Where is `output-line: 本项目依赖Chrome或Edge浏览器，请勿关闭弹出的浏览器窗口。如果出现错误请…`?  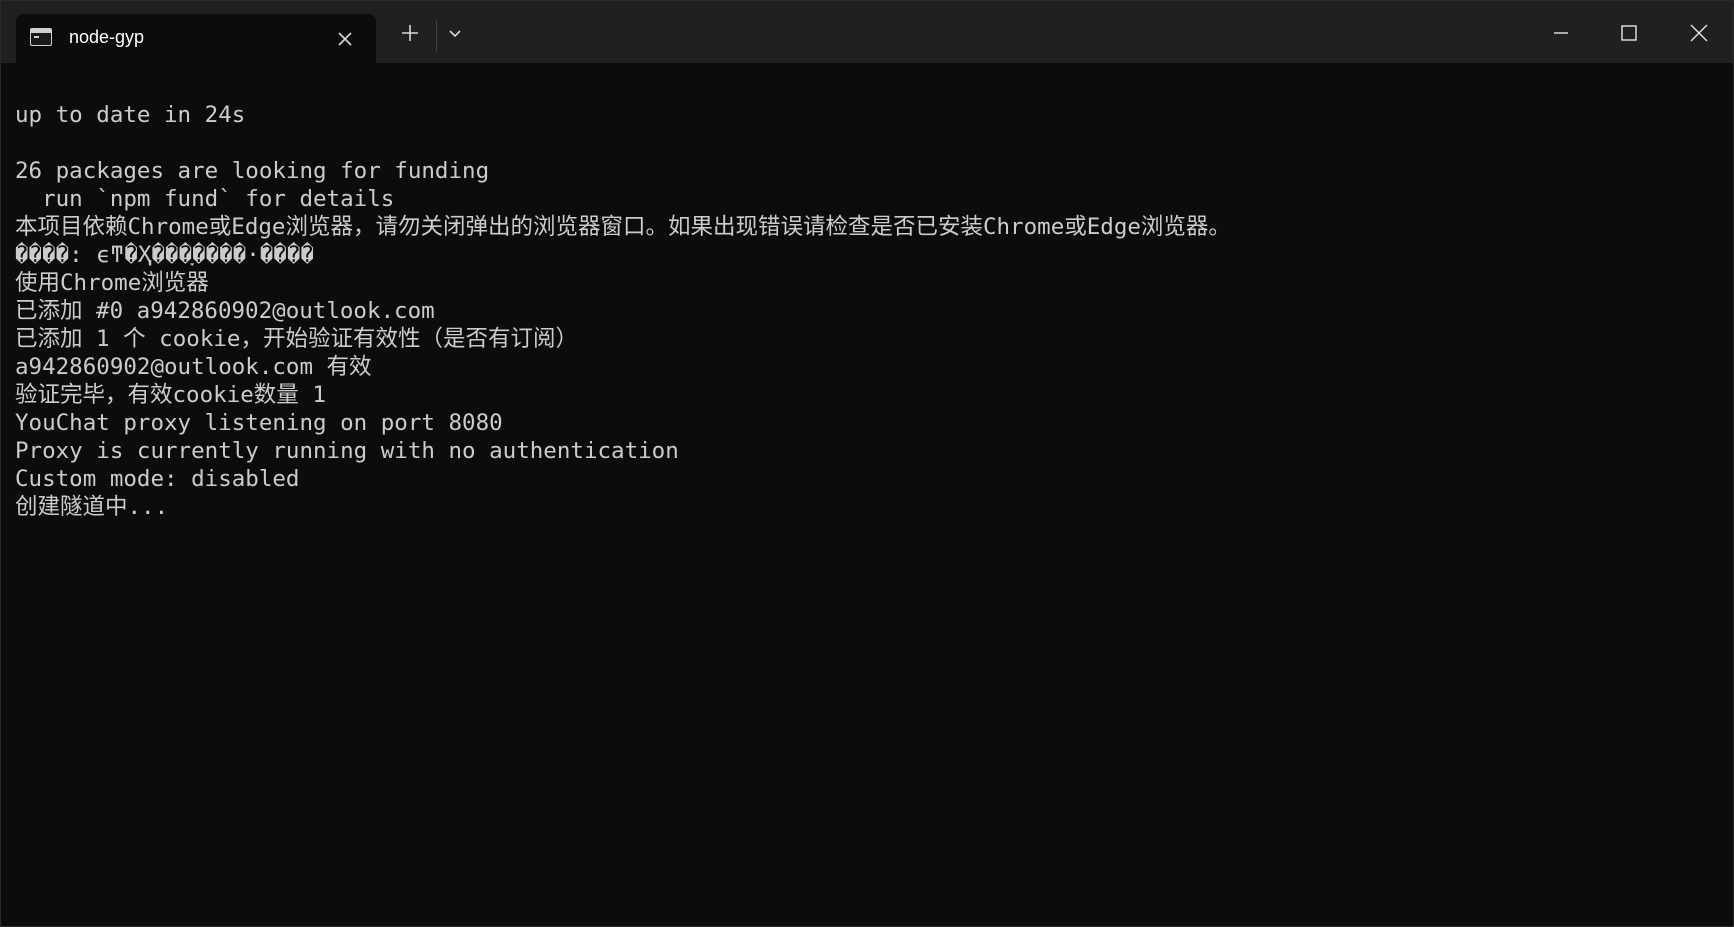 output-line: 本项目依赖Chrome或Edge浏览器，请勿关闭弹出的浏览器窗口。如果出现错误请… is located at coordinates (623, 227).